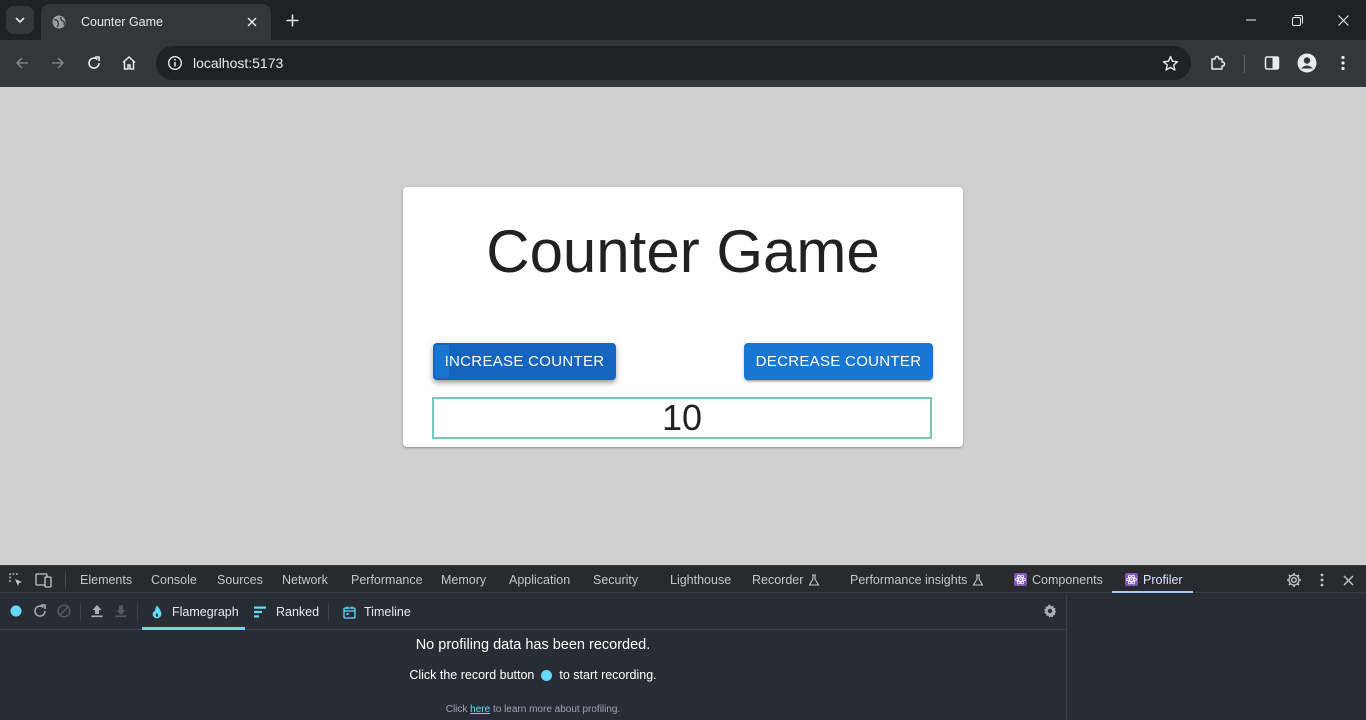  I want to click on account-icon, so click(1307, 63).